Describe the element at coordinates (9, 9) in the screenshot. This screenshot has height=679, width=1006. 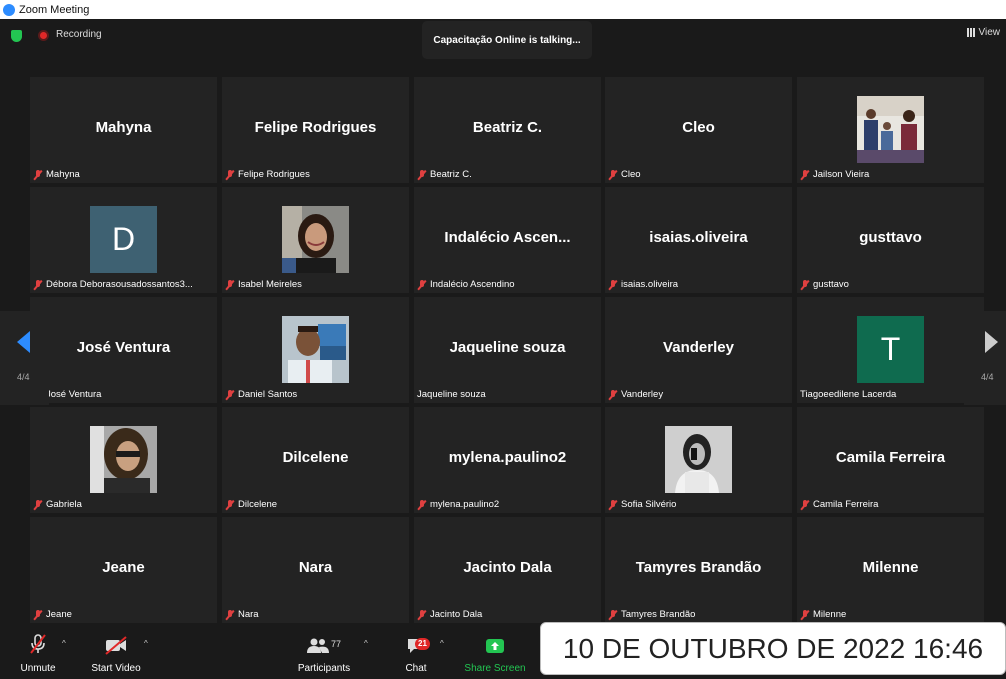
I see `zoom-app-icon` at that location.